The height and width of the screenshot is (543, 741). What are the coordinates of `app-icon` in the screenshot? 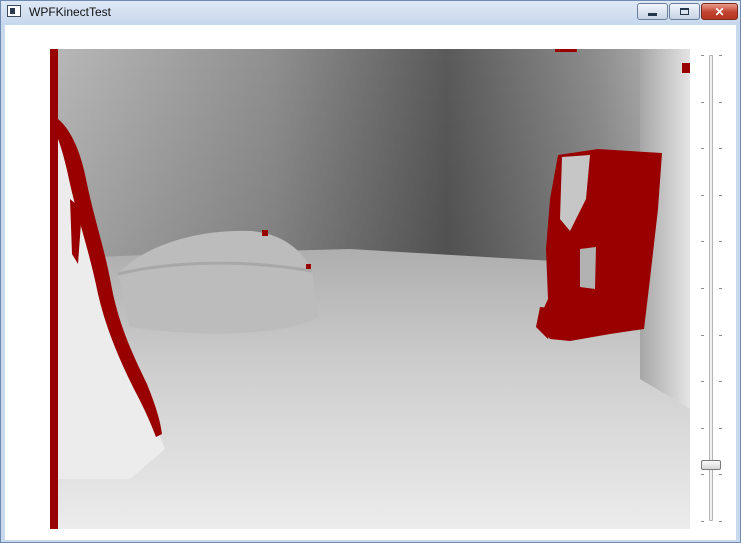 It's located at (14, 11).